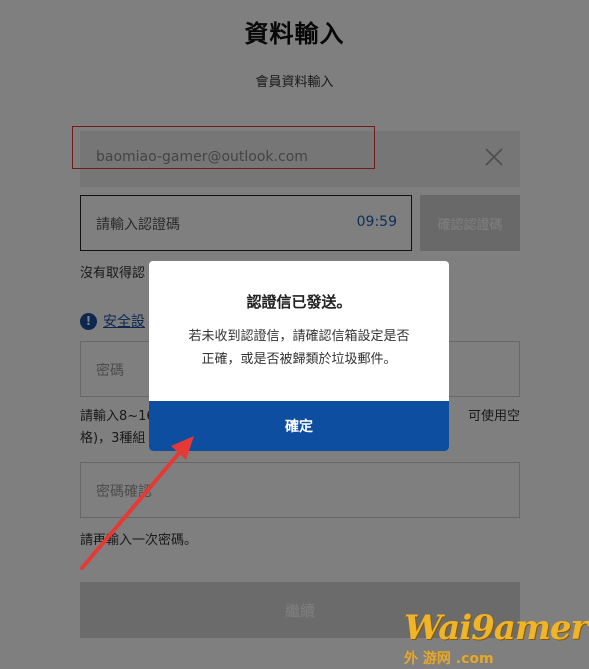 The image size is (589, 669). I want to click on site-watermark-logo: Wai9amer 外 游网 .com, so click(494, 638).